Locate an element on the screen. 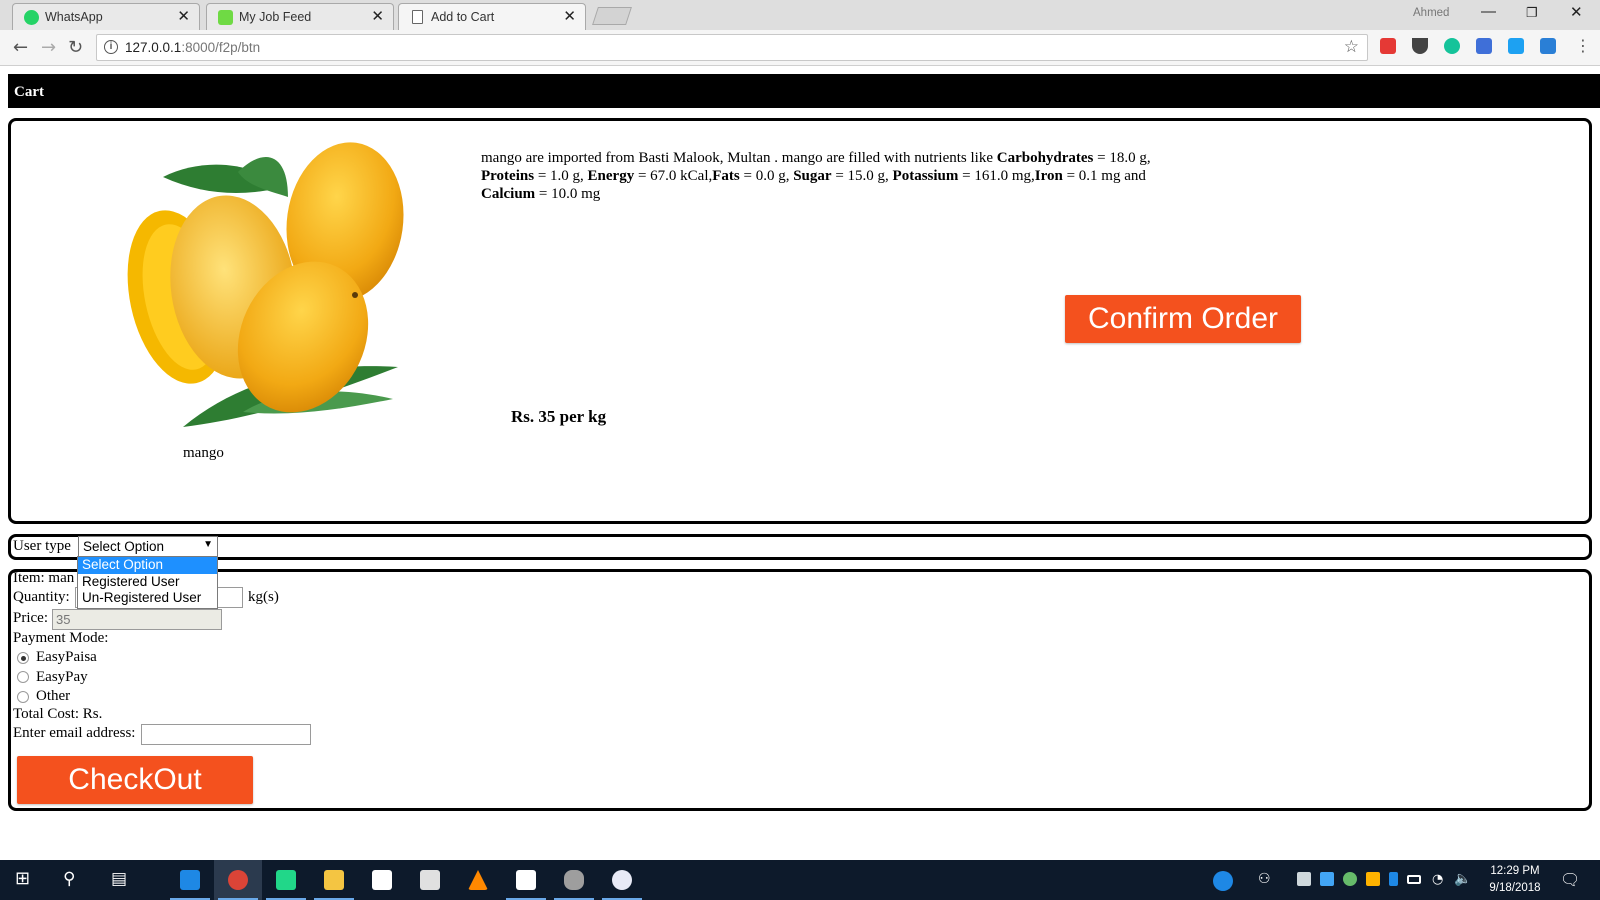  taskbar-app-chrome is located at coordinates (238, 880).